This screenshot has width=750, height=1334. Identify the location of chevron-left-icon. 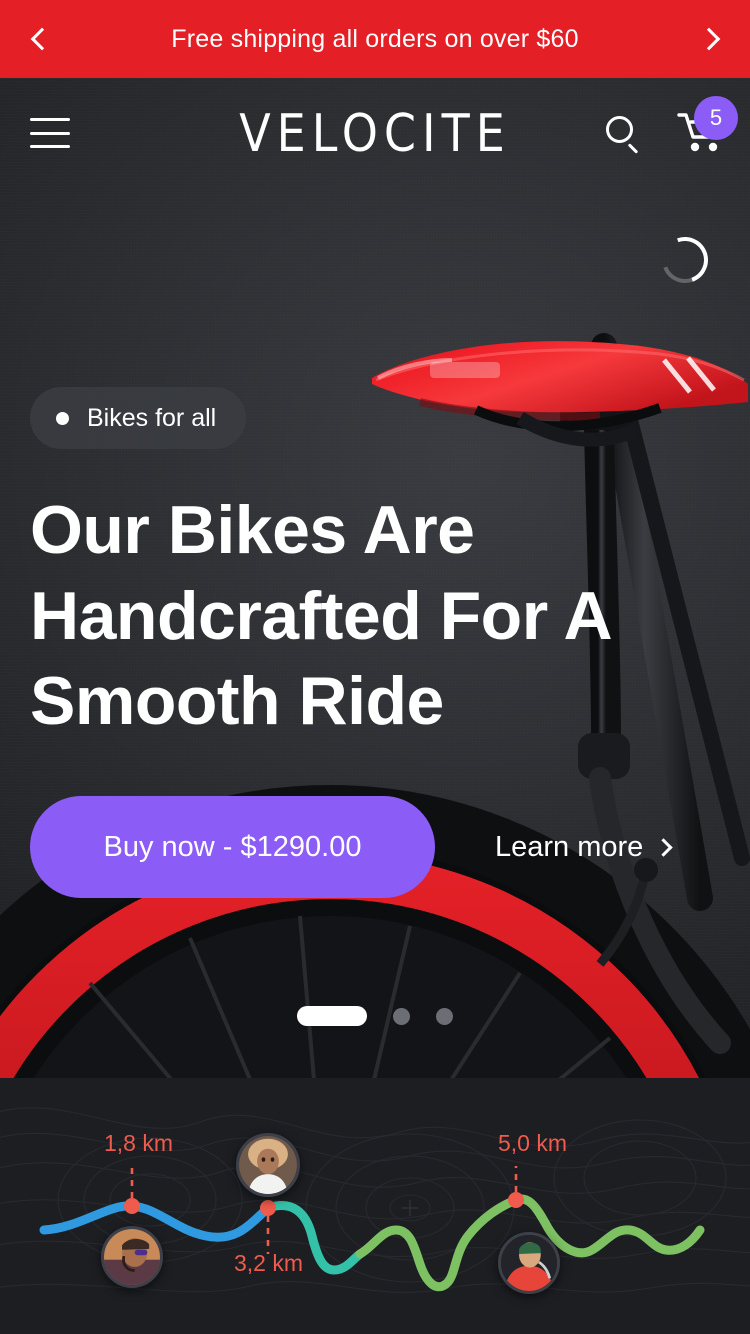
(41, 39).